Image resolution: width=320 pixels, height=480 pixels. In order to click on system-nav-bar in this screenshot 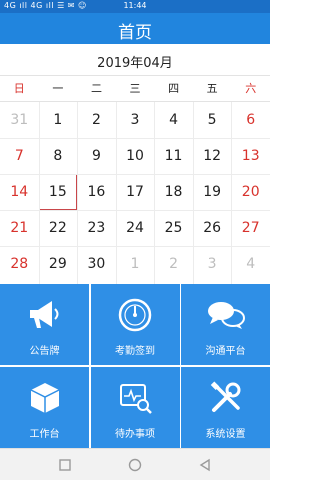, I will do `click(135, 464)`.